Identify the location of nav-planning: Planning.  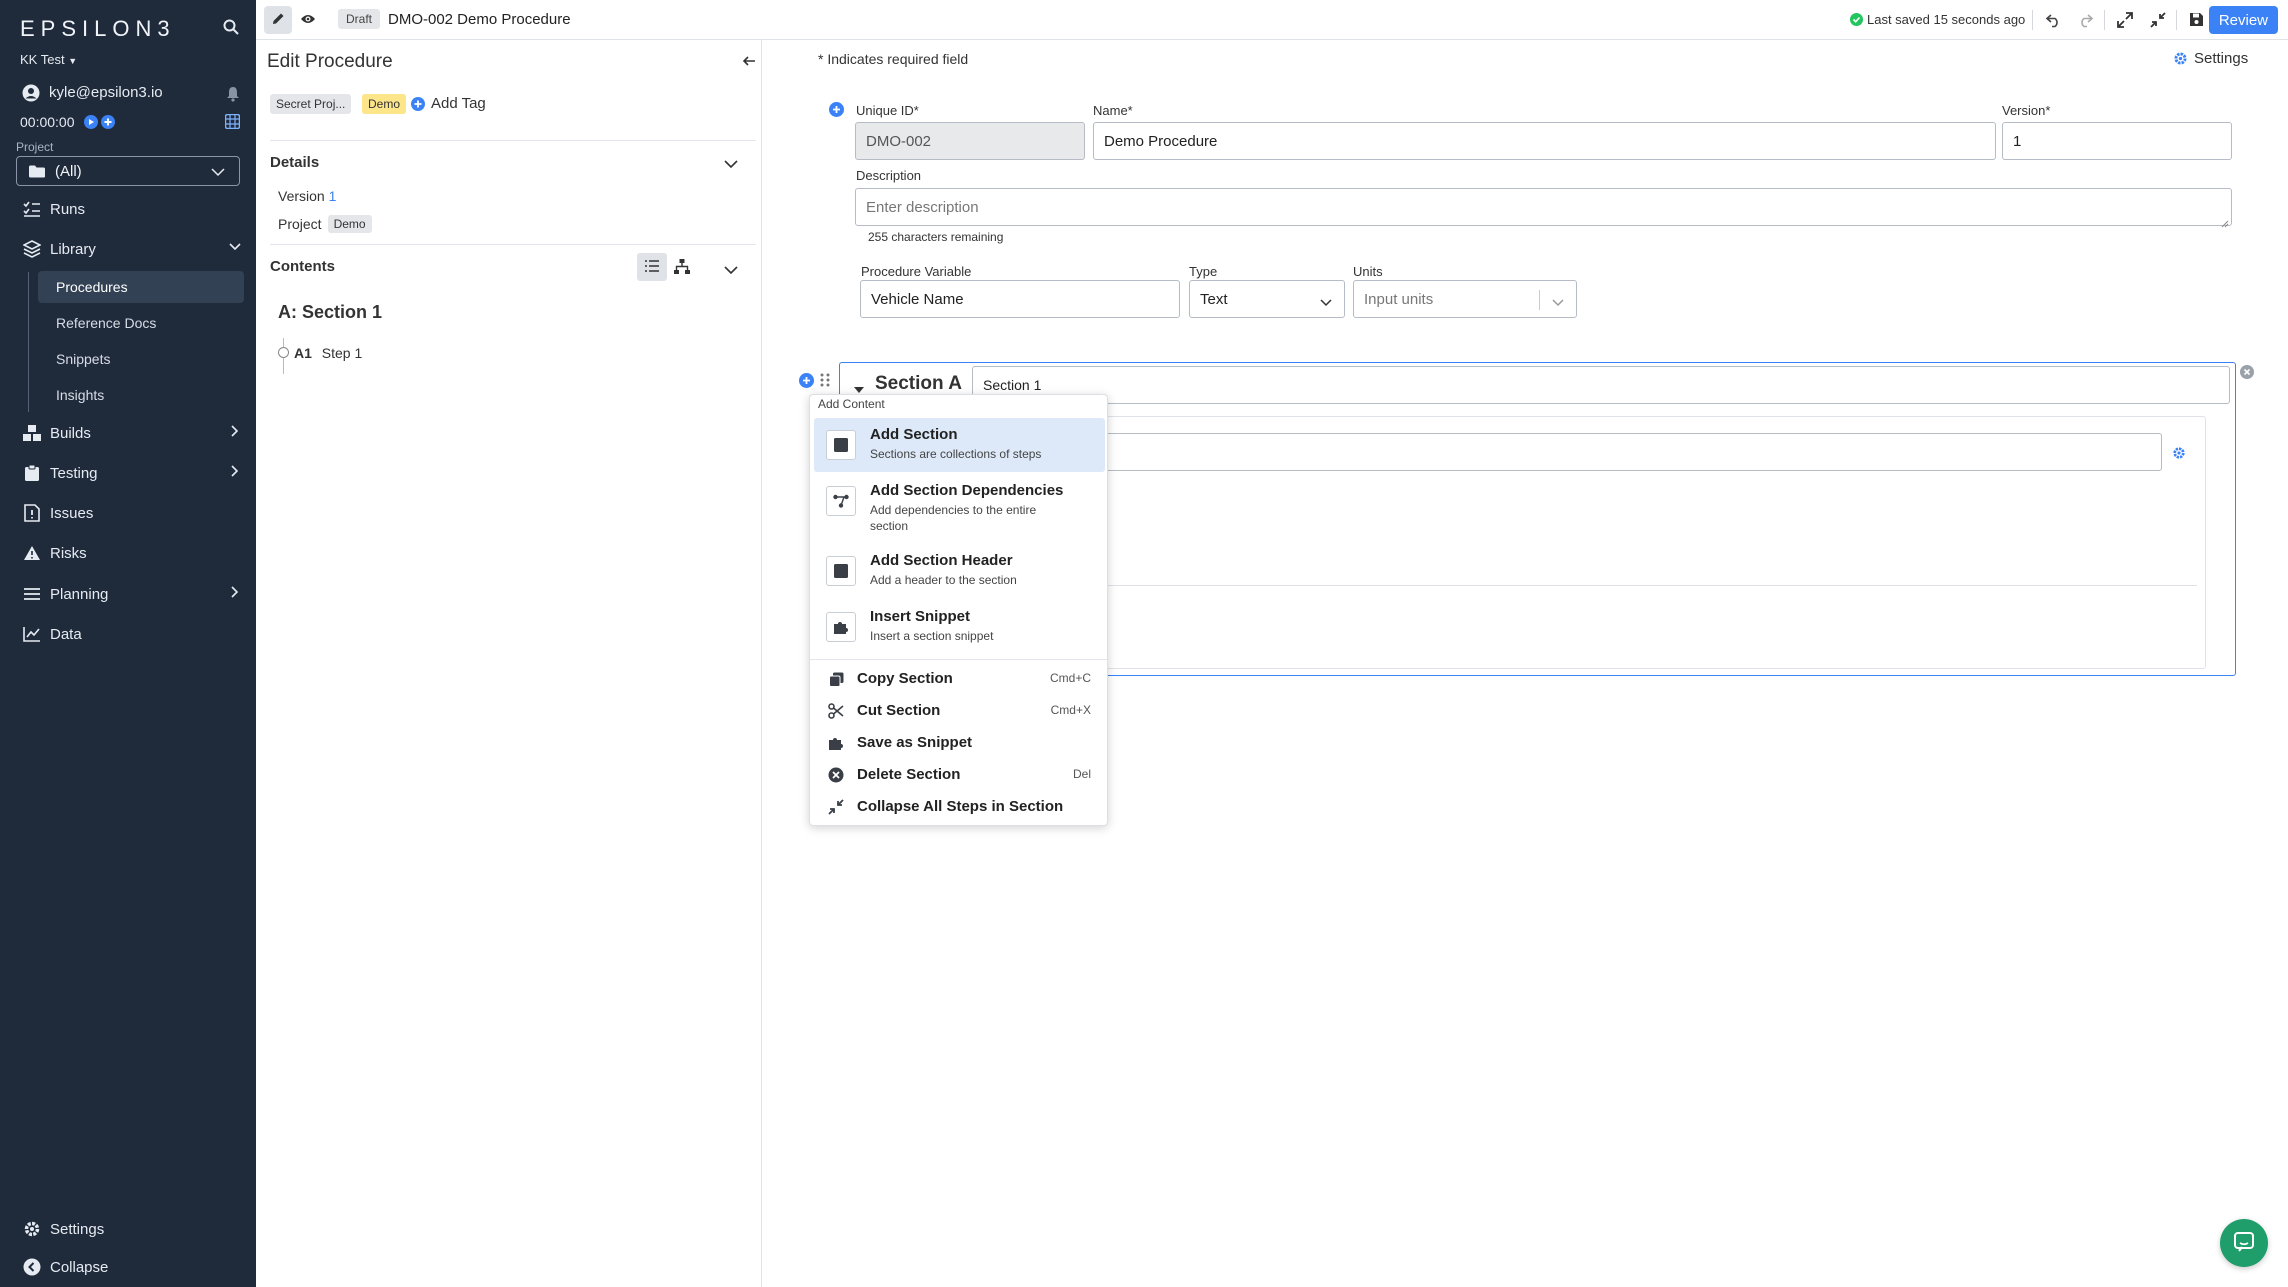
(128, 594).